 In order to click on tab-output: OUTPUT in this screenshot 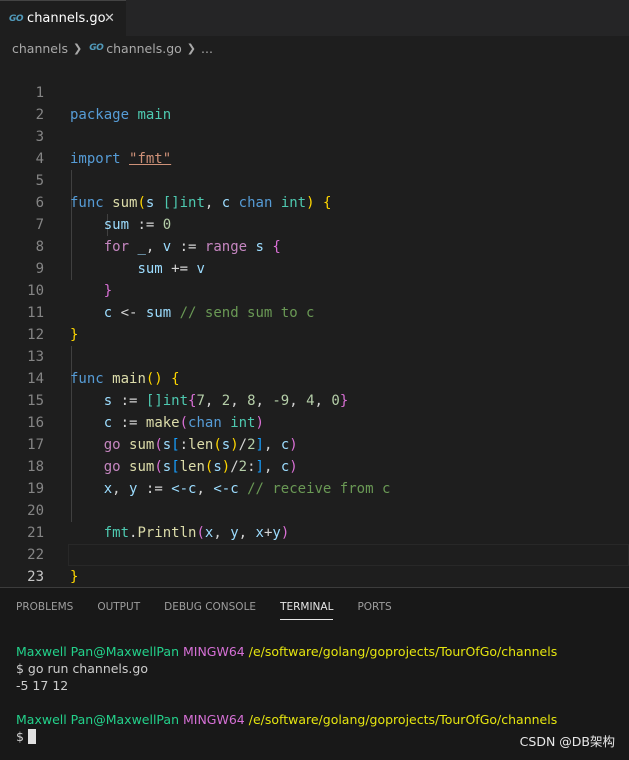, I will do `click(118, 607)`.